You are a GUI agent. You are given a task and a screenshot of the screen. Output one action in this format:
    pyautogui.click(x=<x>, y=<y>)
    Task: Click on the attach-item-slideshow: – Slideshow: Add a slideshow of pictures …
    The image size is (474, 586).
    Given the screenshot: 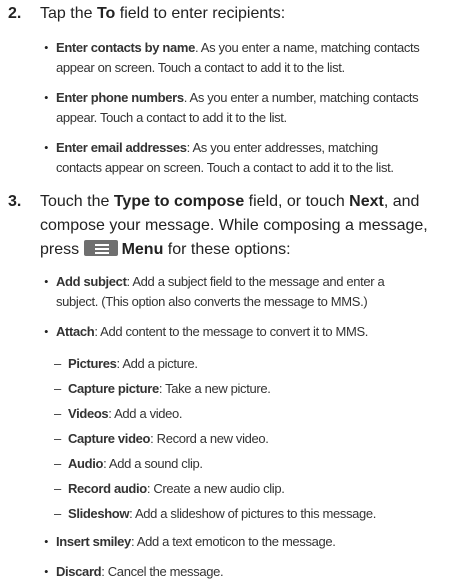 What is the action you would take?
    pyautogui.click(x=259, y=514)
    